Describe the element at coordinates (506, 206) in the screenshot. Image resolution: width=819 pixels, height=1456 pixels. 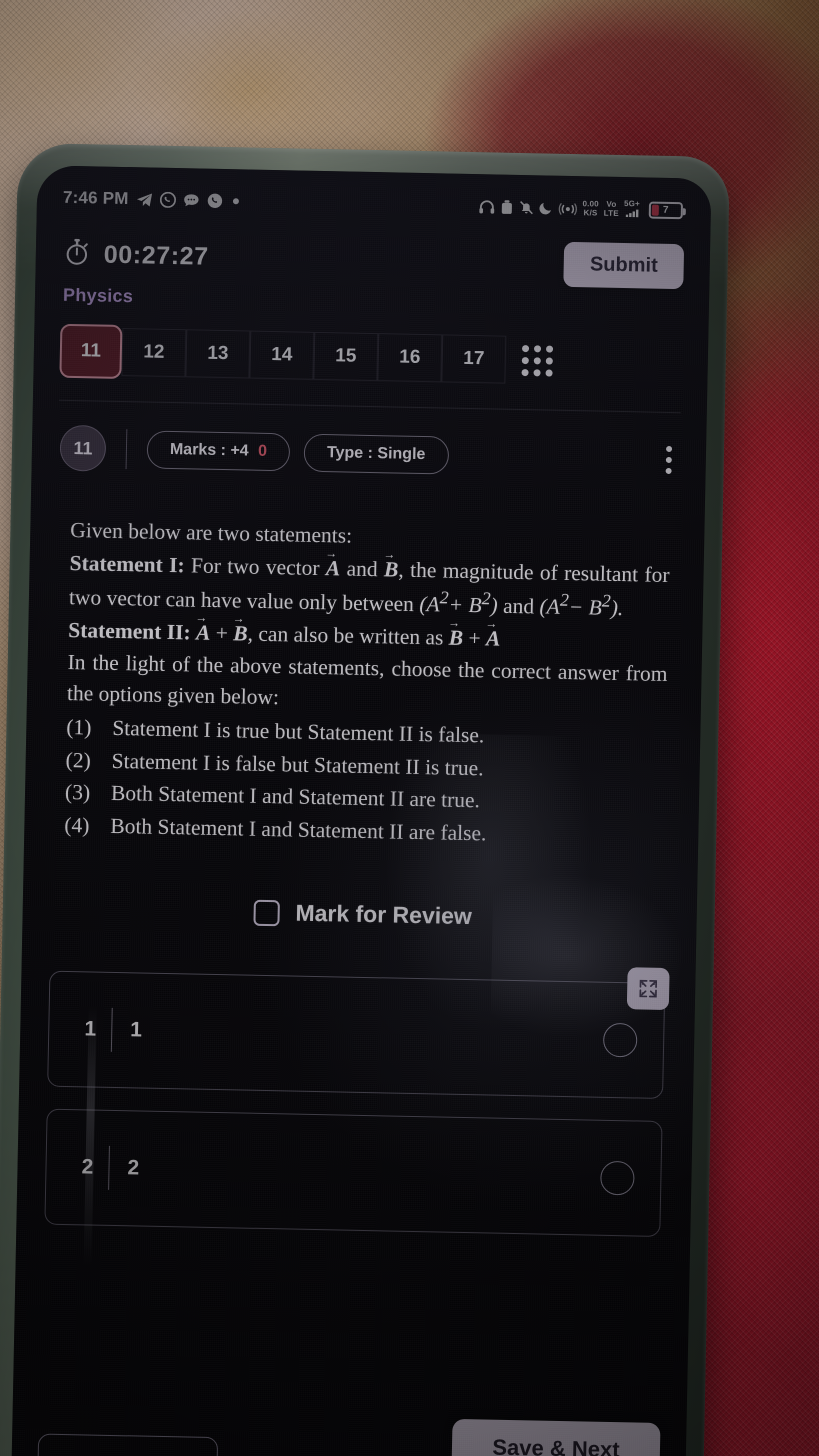
I see `alarm-icon` at that location.